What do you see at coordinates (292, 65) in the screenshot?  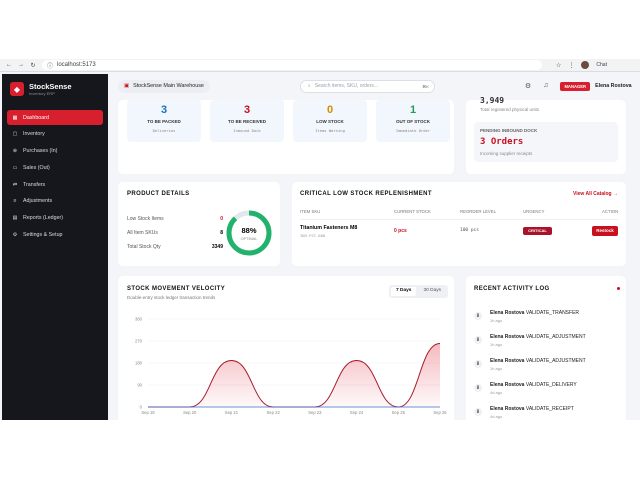 I see `address-bar: ⓘ localhost:5173` at bounding box center [292, 65].